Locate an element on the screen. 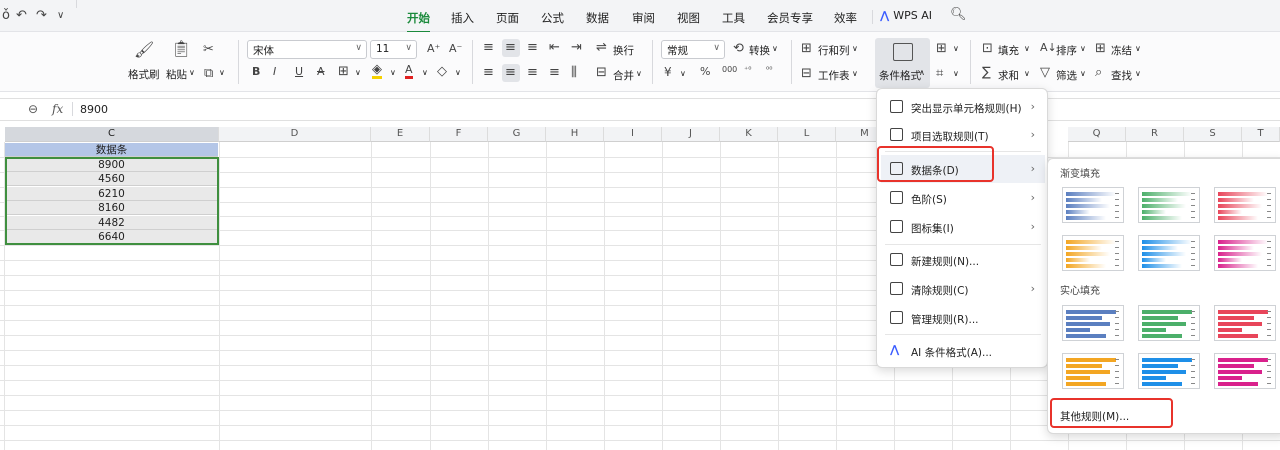  tab-page: 页面 is located at coordinates (507, 18).